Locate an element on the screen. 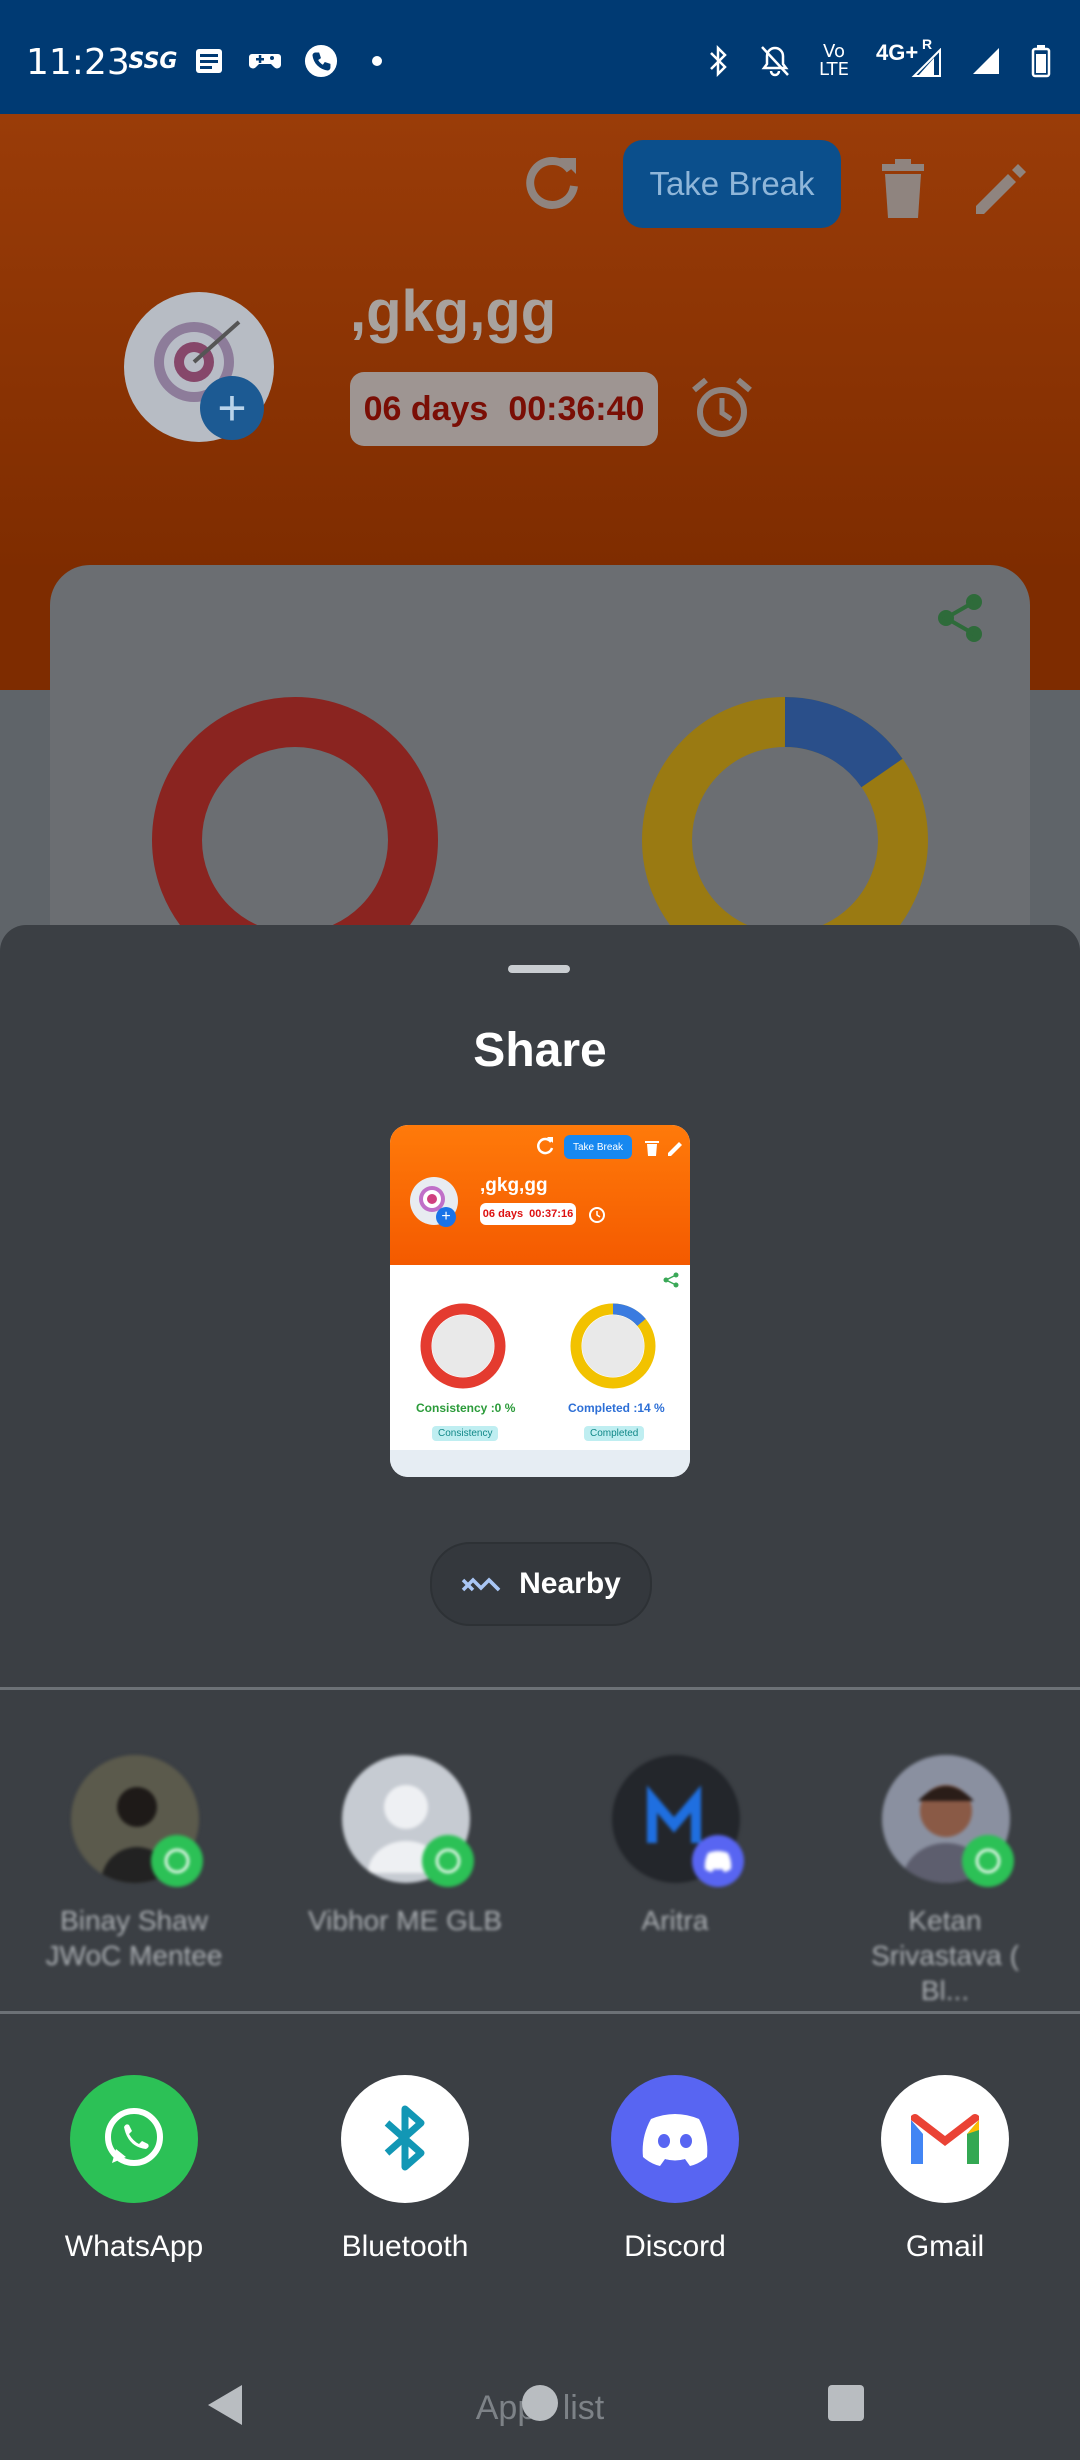 Image resolution: width=1080 pixels, height=2460 pixels. battery-icon is located at coordinates (1041, 61).